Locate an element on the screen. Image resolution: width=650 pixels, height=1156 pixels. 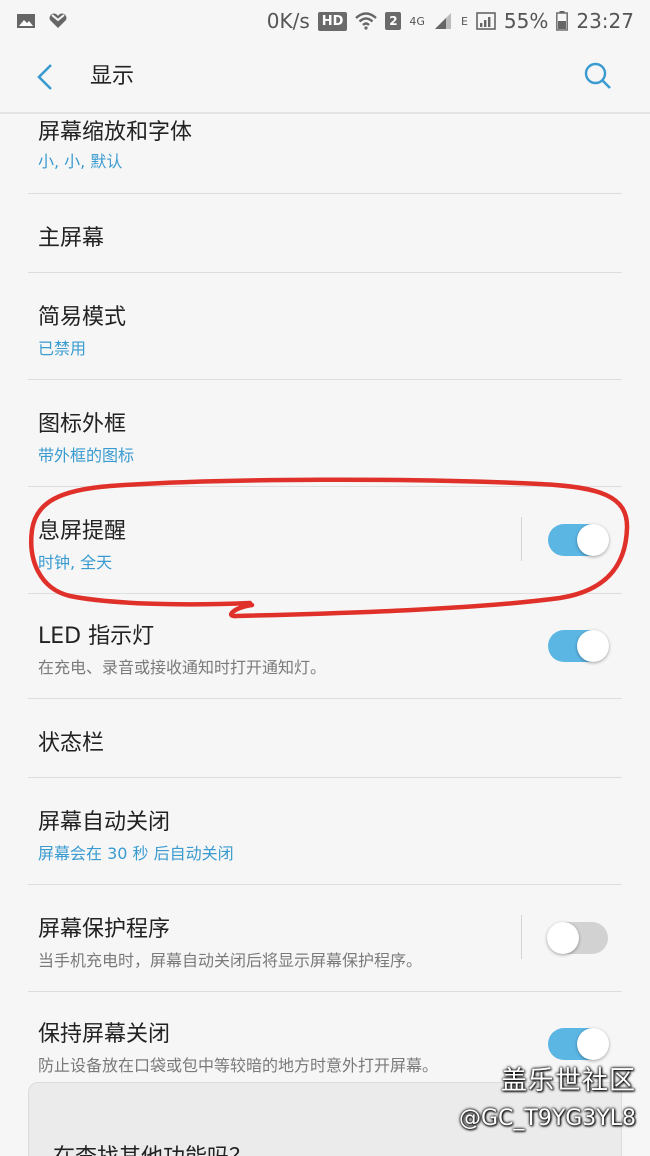
network-4g-label: 4G is located at coordinates (417, 21).